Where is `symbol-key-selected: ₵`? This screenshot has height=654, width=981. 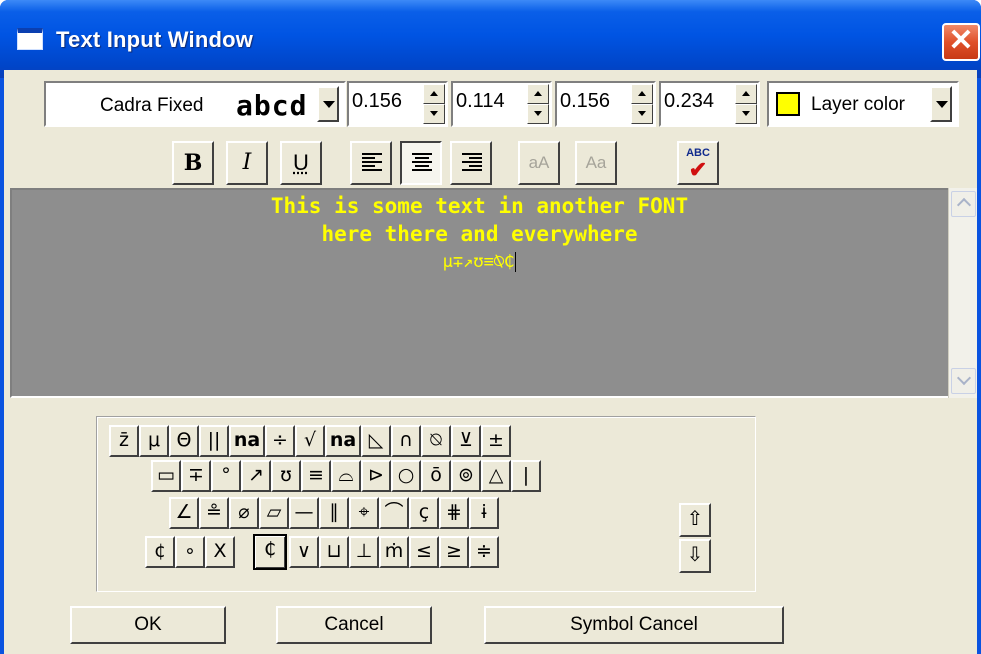 symbol-key-selected: ₵ is located at coordinates (270, 552).